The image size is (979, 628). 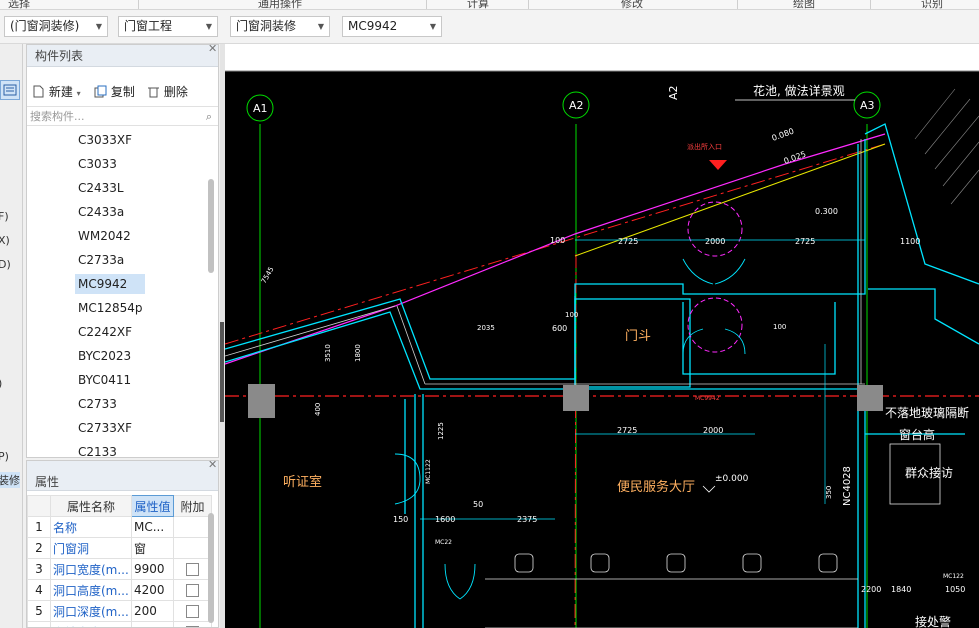 I want to click on dimension-text: 600, so click(x=559, y=328).